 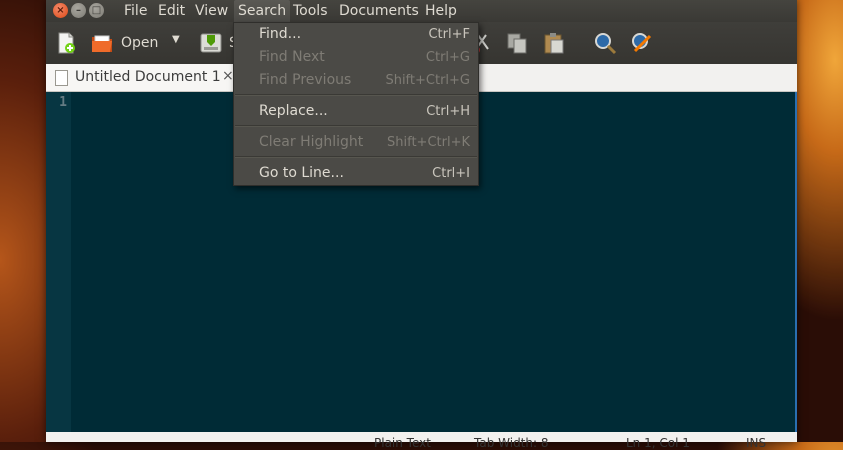 I want to click on status-bar: Plain Text Tab Width: 8 Ln 1, Col 1 INS, so click(x=421, y=441).